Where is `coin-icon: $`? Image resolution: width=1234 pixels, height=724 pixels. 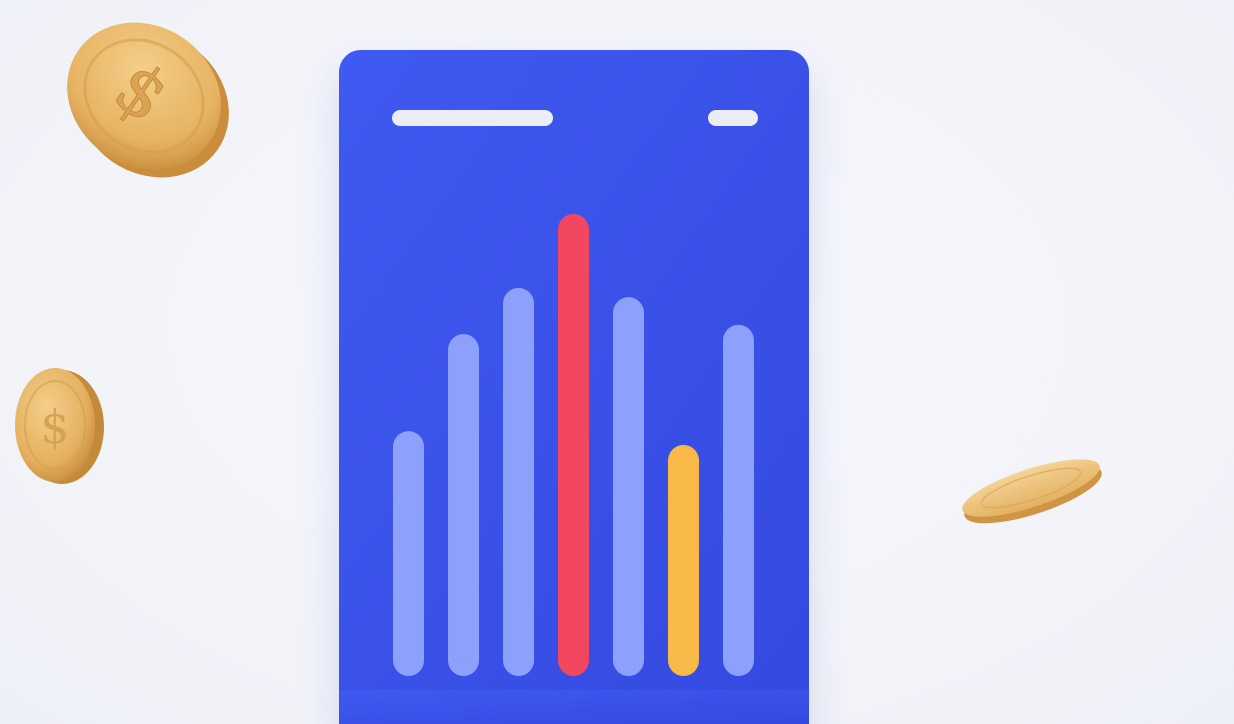 coin-icon: $ is located at coordinates (59, 426).